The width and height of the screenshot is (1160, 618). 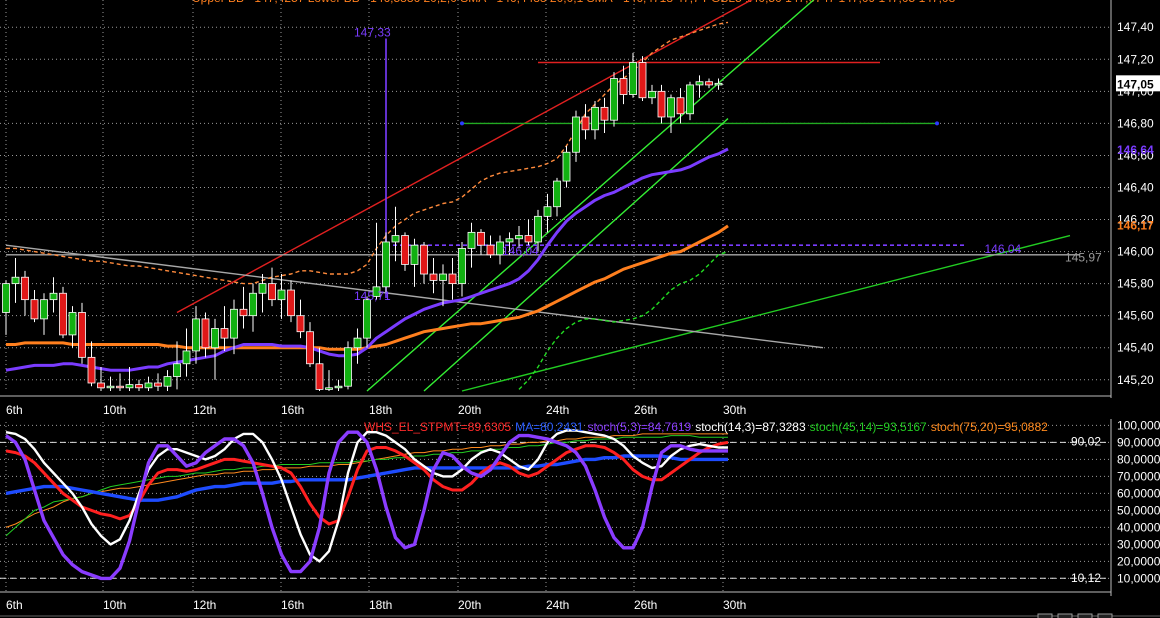 I want to click on price-y-tick-label: 145,40, so click(x=1135, y=348).